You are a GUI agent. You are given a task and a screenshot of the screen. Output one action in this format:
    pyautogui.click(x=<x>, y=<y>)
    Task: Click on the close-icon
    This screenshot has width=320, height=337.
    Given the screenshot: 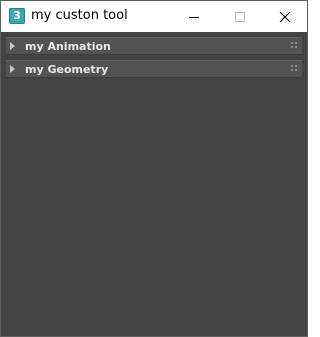 What is the action you would take?
    pyautogui.click(x=285, y=16)
    